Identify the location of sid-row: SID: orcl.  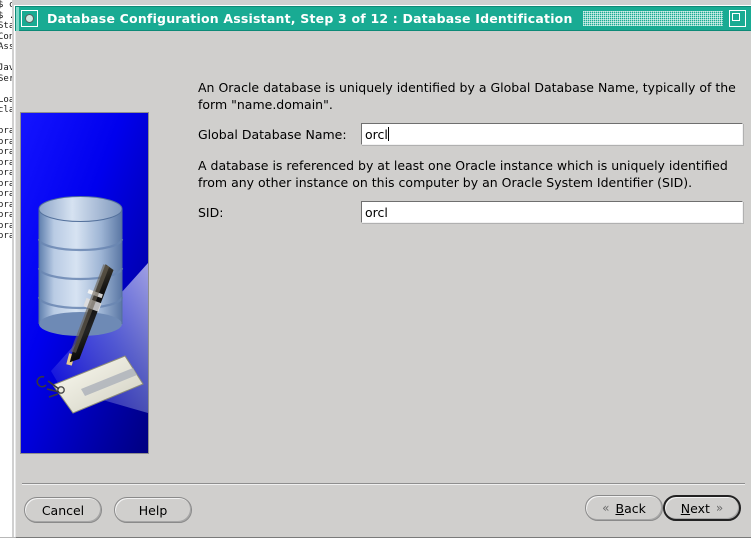
(470, 212).